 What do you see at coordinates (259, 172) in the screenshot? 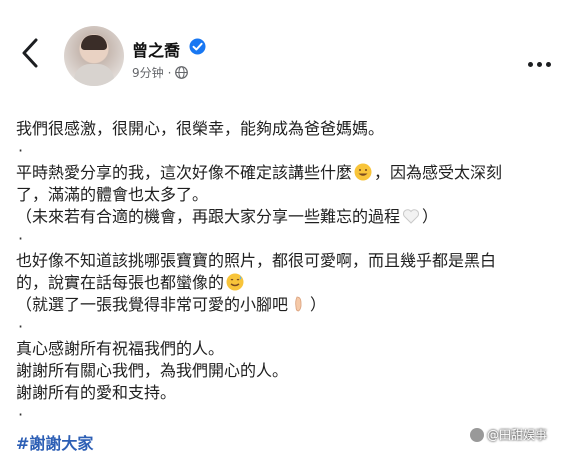
I see `post-line-2: 平時熱愛分享的我，這次好像不確定該講些什麼 ，因為感受太深刻` at bounding box center [259, 172].